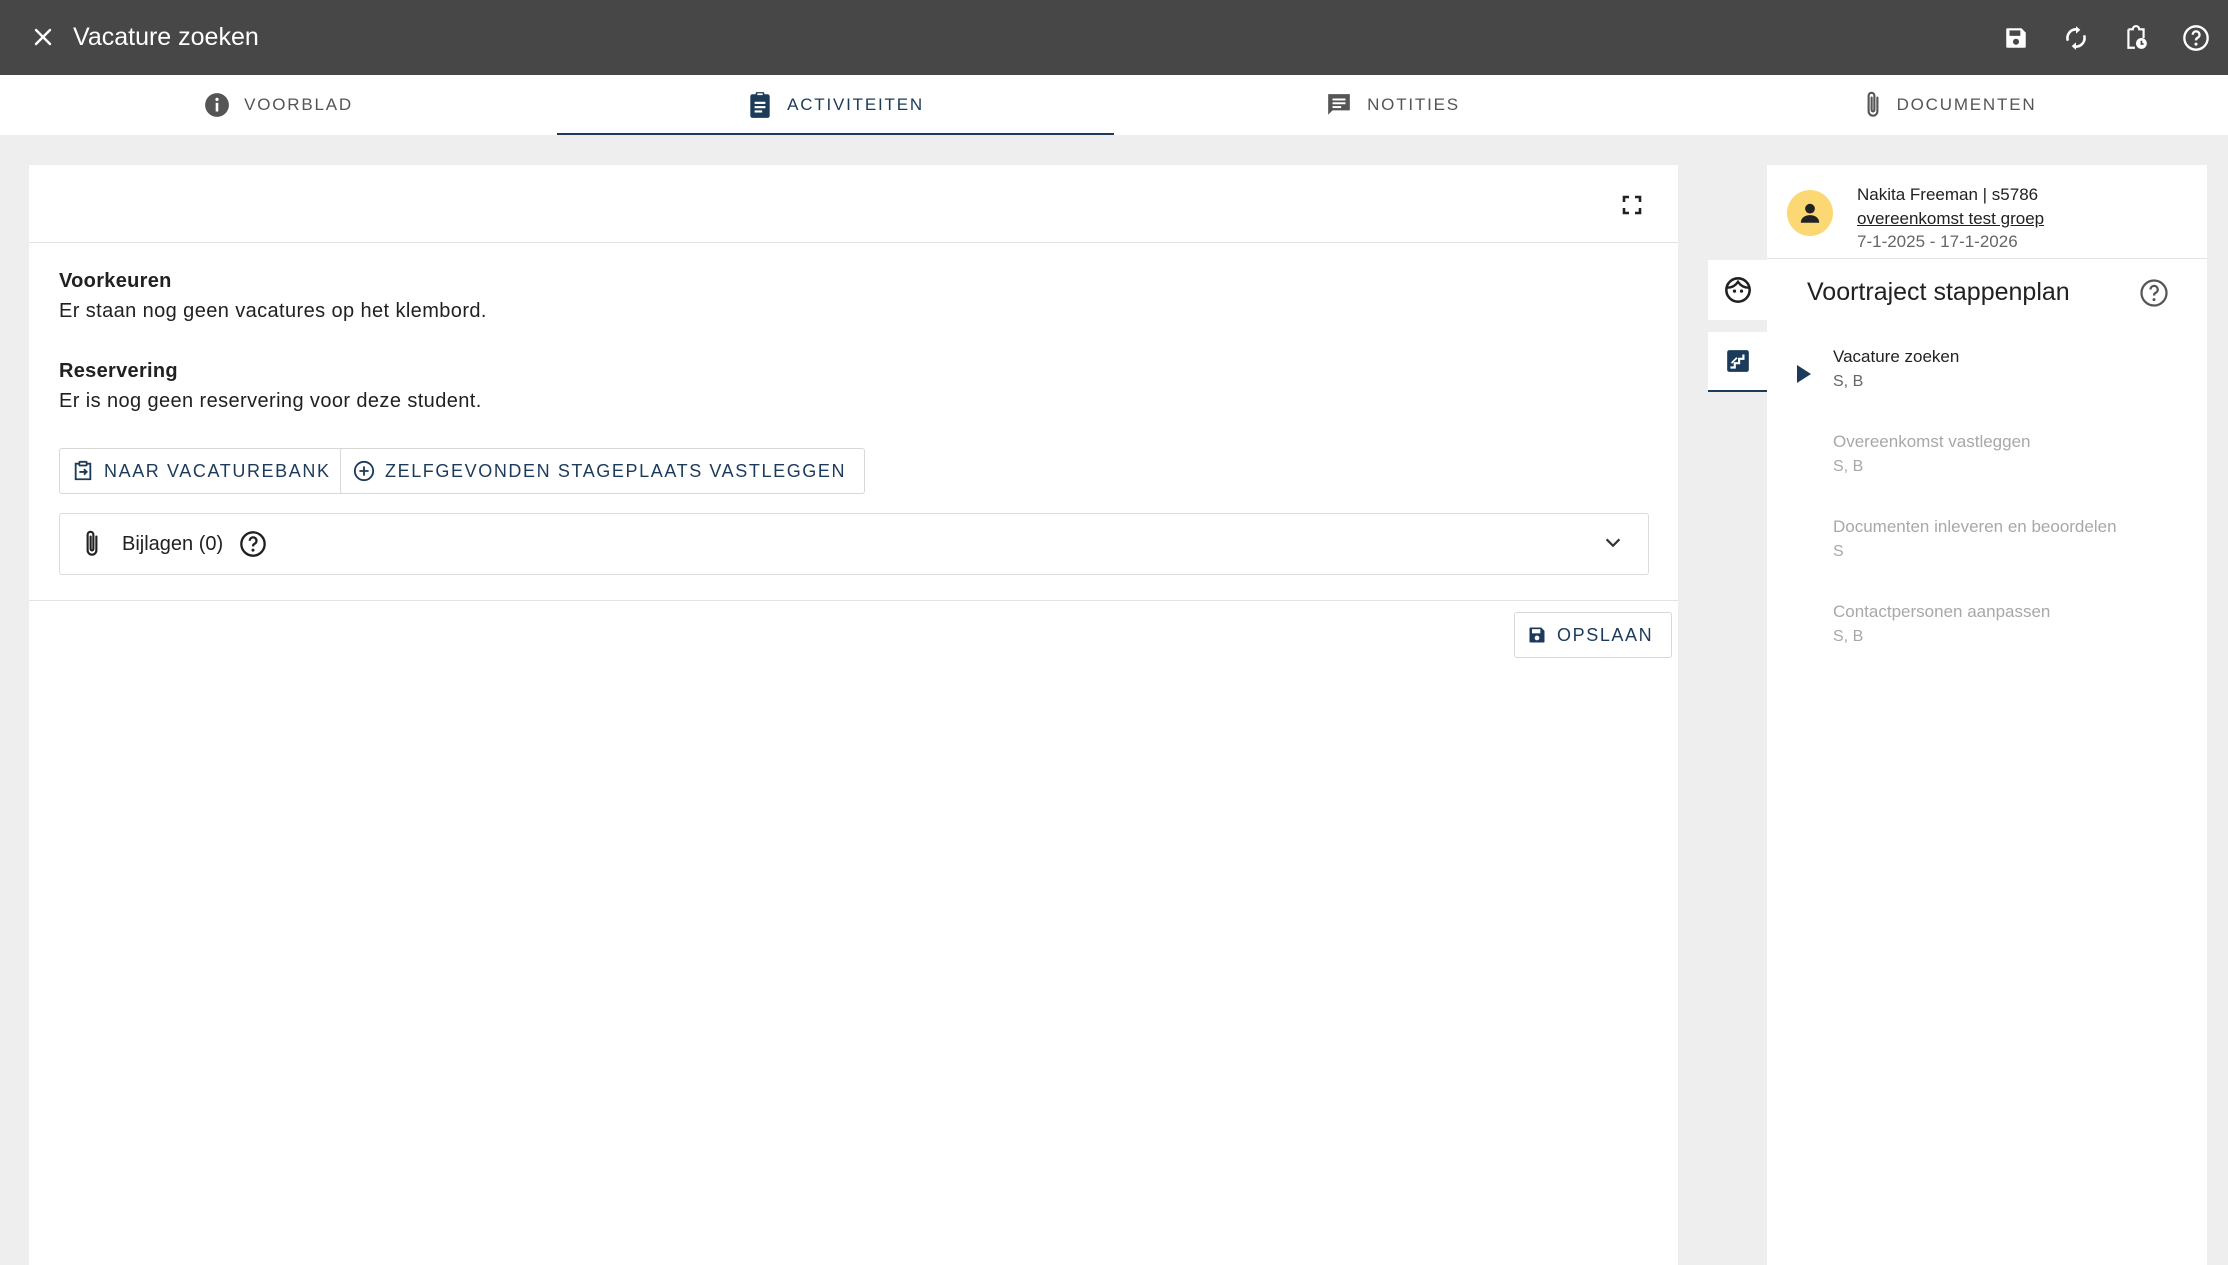 The height and width of the screenshot is (1265, 2228). I want to click on tab-documenten: DOCUMENTEN, so click(1949, 105).